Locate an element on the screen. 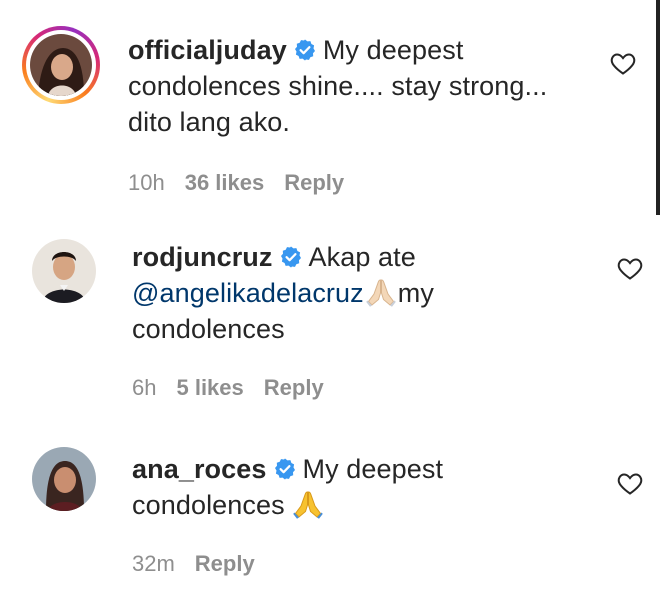 The height and width of the screenshot is (600, 660). comment-timestamp: 6h is located at coordinates (144, 387).